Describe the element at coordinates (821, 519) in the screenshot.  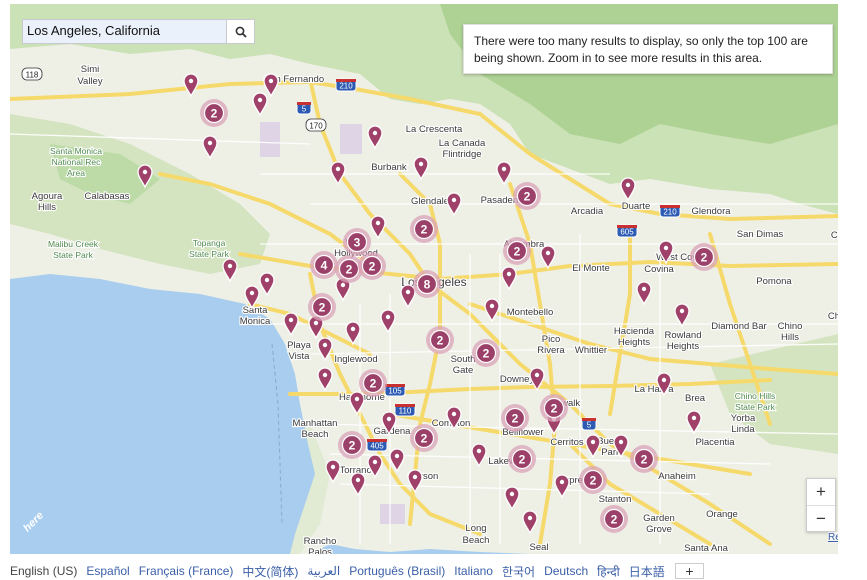
I see `zoom-out-button: −` at that location.